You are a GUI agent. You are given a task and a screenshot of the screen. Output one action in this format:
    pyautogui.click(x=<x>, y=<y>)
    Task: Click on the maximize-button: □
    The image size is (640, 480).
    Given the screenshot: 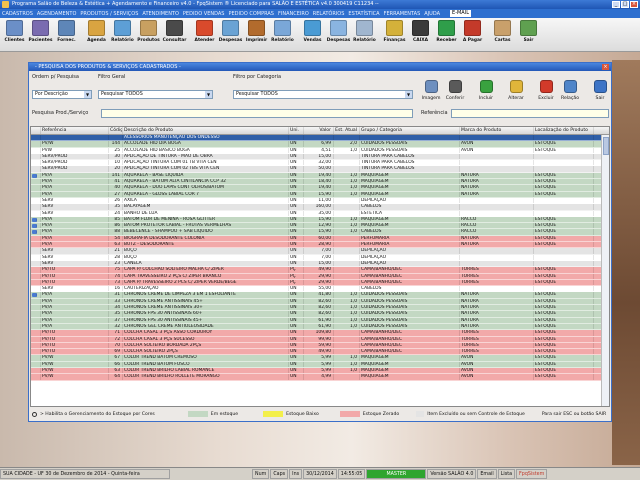 What is the action you would take?
    pyautogui.click(x=625, y=4)
    